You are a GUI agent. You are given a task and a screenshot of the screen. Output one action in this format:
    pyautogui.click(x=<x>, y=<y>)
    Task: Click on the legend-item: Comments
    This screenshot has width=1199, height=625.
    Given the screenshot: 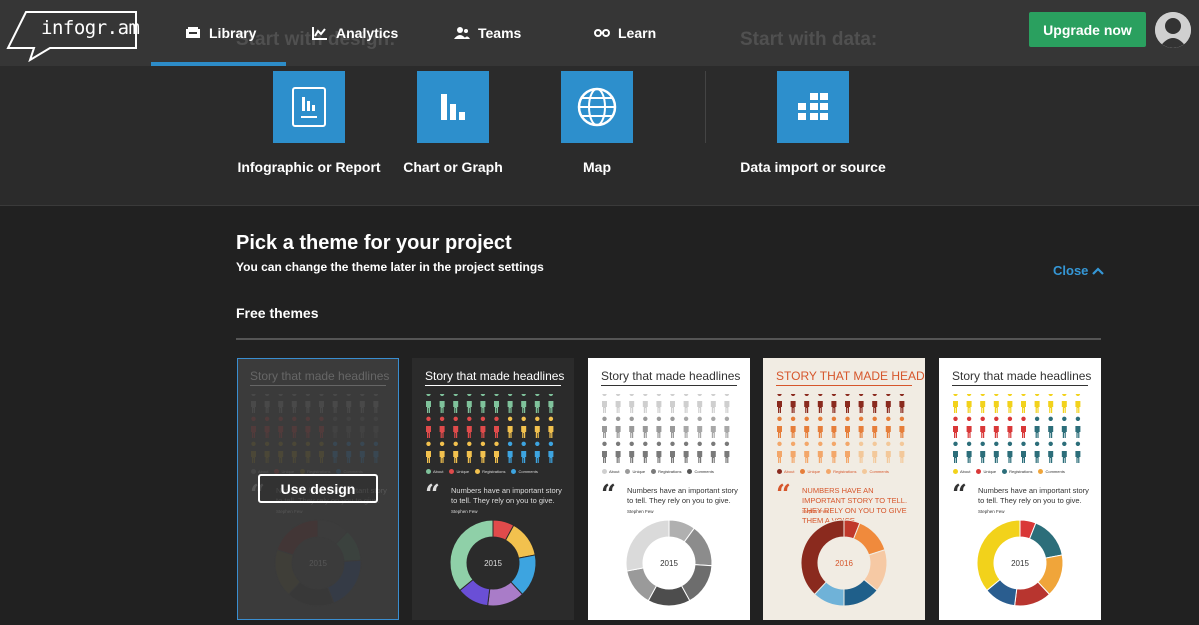 What is the action you would take?
    pyautogui.click(x=700, y=471)
    